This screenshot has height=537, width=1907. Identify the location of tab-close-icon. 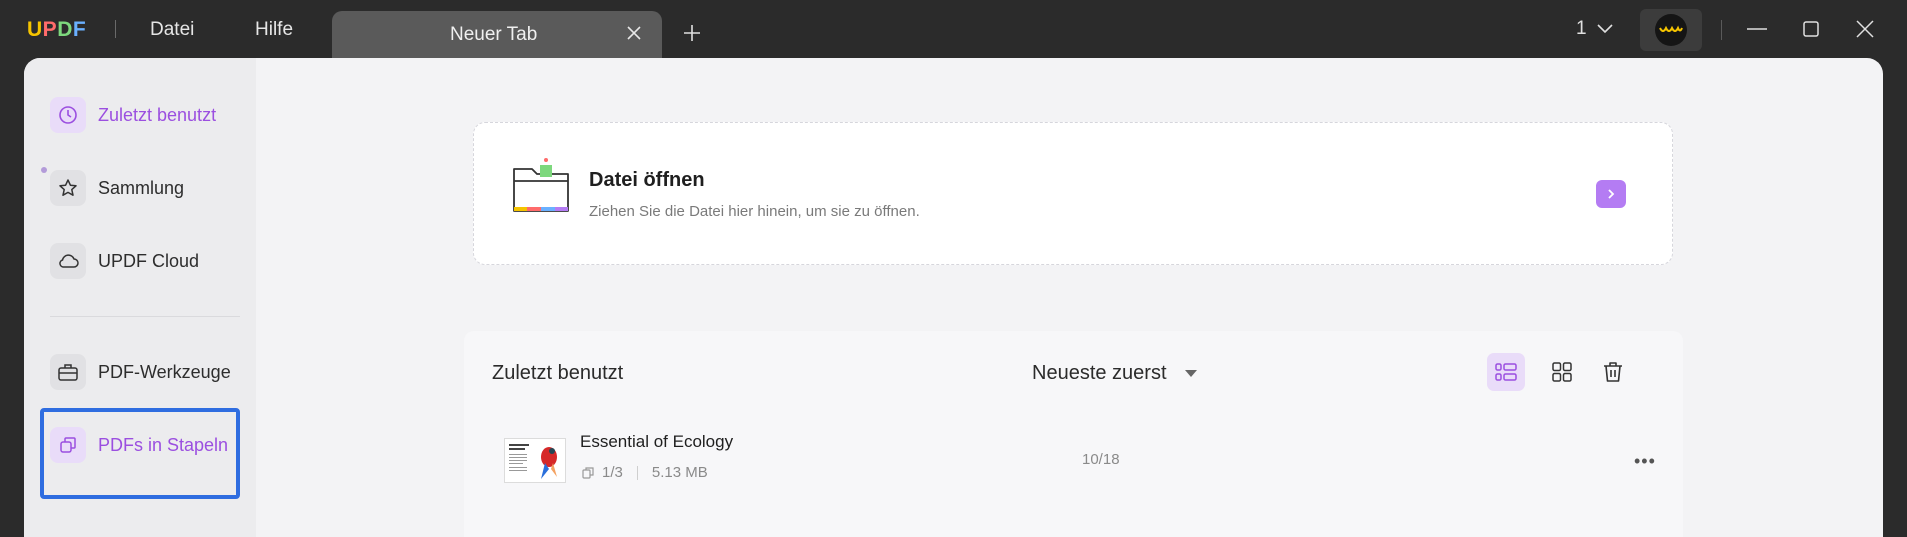
(634, 33).